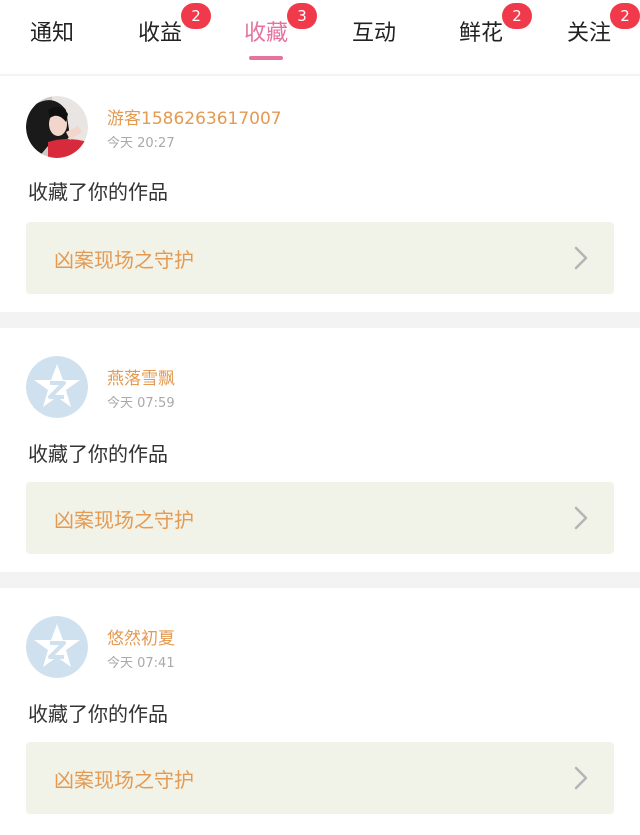 The width and height of the screenshot is (640, 835). What do you see at coordinates (51, 33) in the screenshot?
I see `tab-label: 通知` at bounding box center [51, 33].